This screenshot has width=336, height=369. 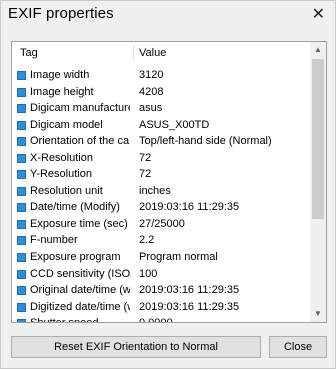 I want to click on list-item: Y-Resolution 72, so click(x=161, y=174).